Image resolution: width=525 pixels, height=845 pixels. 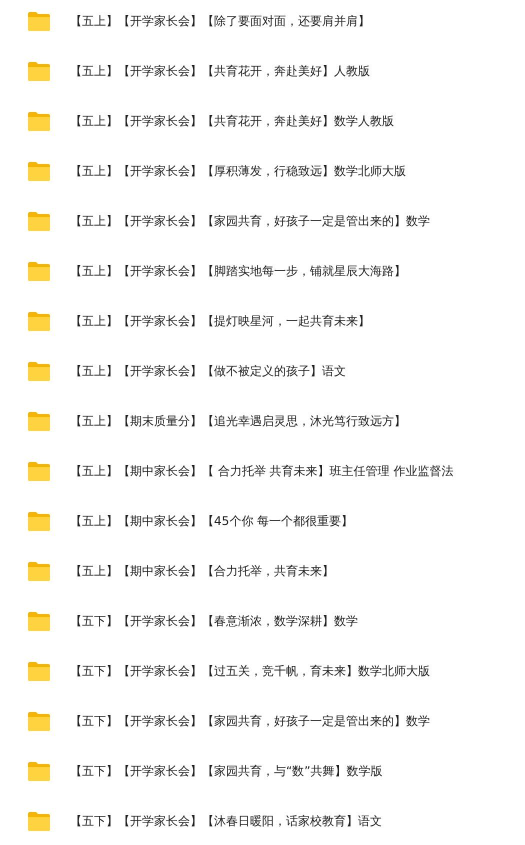 What do you see at coordinates (232, 121) in the screenshot?
I see `folder-name: 【五上】【开学家长会】【共育花开，奔赴美好】数学人教版` at bounding box center [232, 121].